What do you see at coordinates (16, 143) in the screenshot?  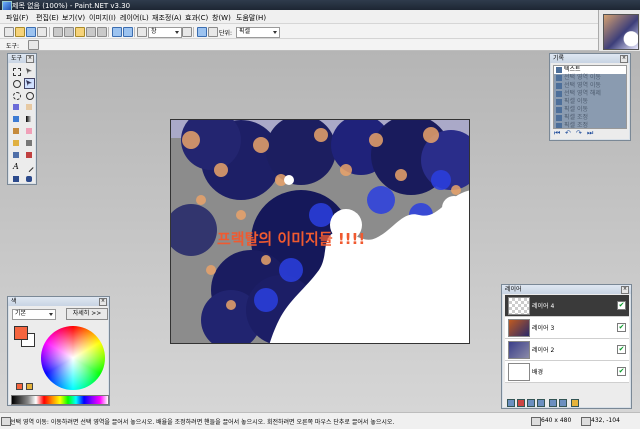 I see `pencil-tool-icon` at bounding box center [16, 143].